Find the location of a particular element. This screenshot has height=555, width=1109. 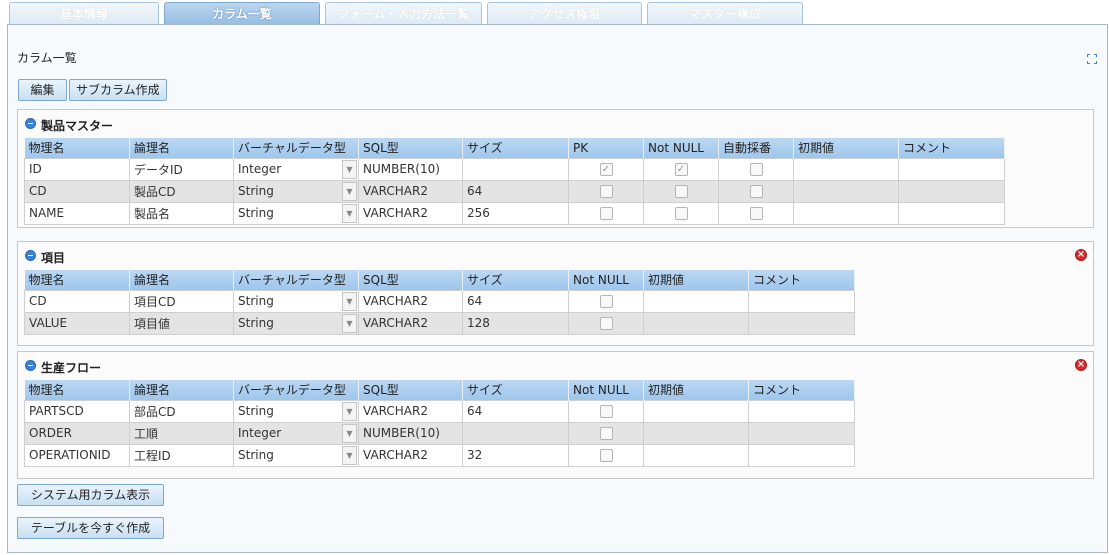

tab-column-list: カラム一覧 is located at coordinates (242, 13).